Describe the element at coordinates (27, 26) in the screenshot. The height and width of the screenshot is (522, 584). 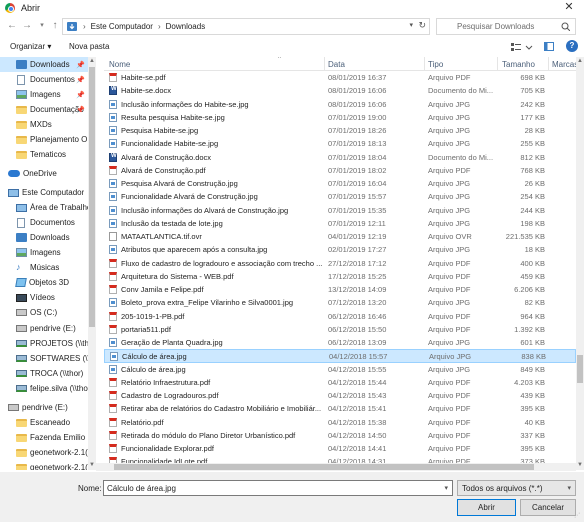
I see `forward-arrow-icon: →` at that location.